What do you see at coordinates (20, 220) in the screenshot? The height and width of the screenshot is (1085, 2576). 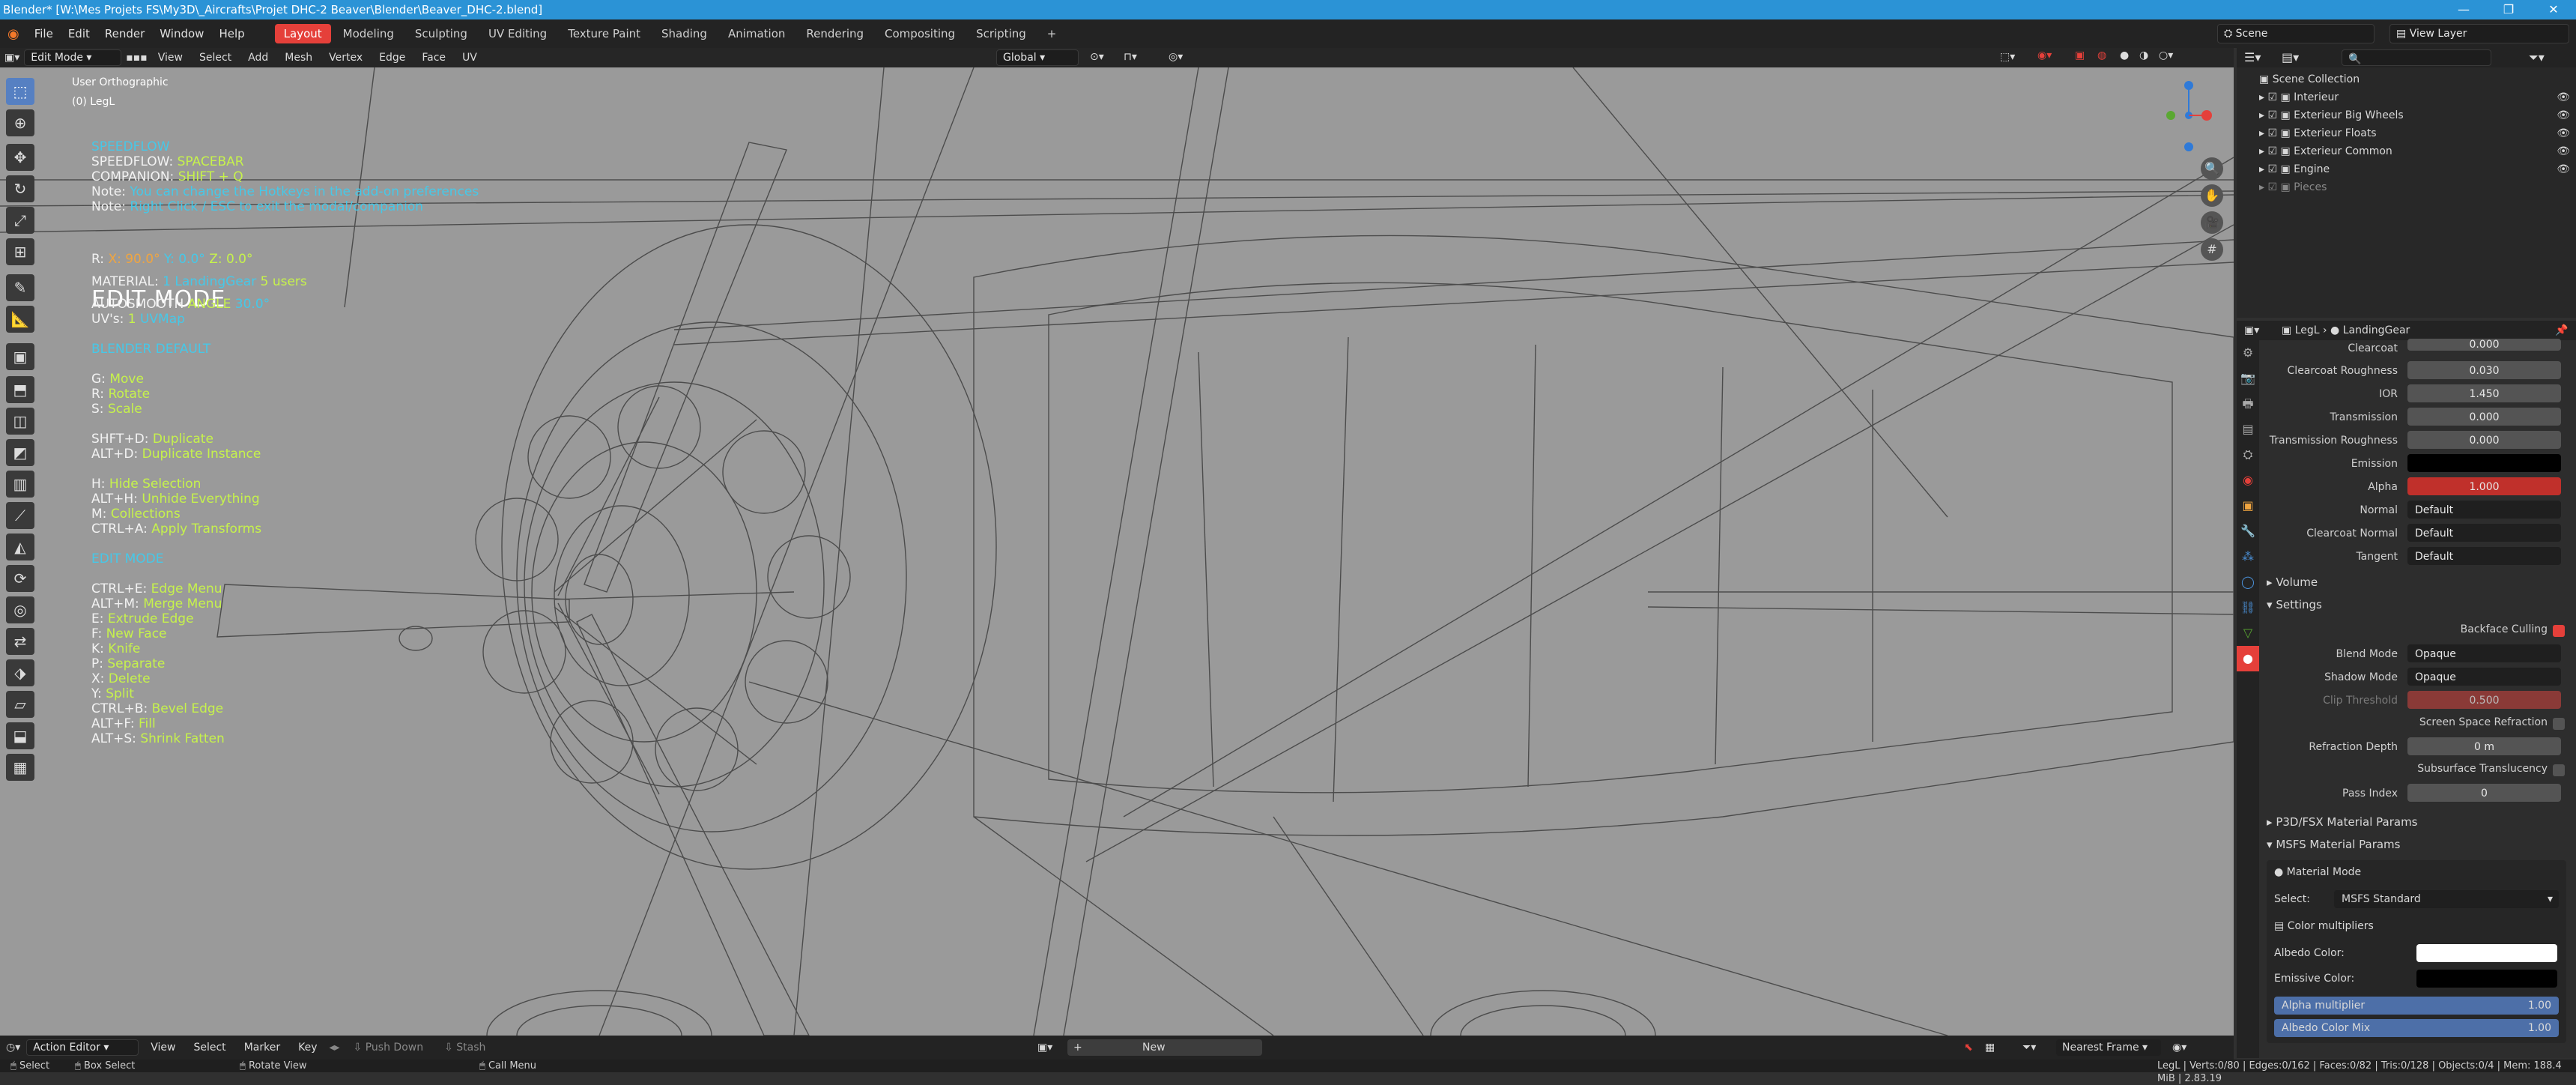 I see `scale-tool-icon: ⤢` at bounding box center [20, 220].